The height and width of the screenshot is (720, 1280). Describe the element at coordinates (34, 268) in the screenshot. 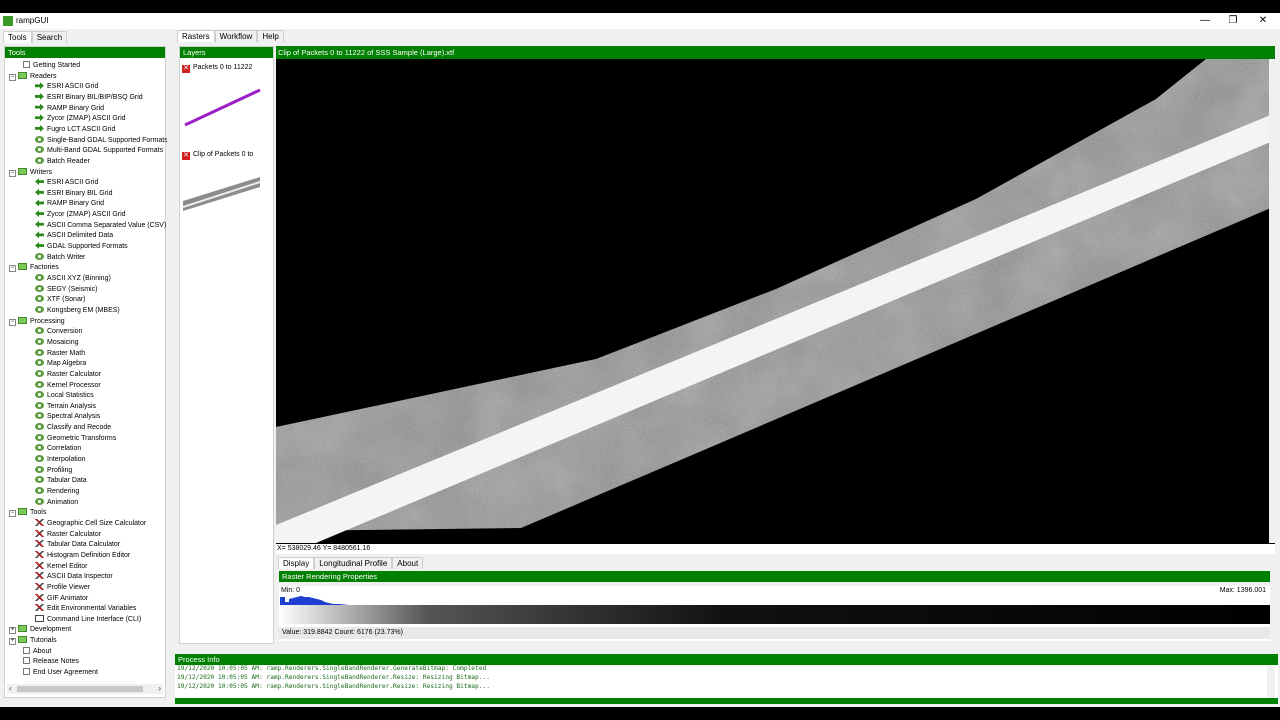

I see `tree-item: − Factories` at that location.